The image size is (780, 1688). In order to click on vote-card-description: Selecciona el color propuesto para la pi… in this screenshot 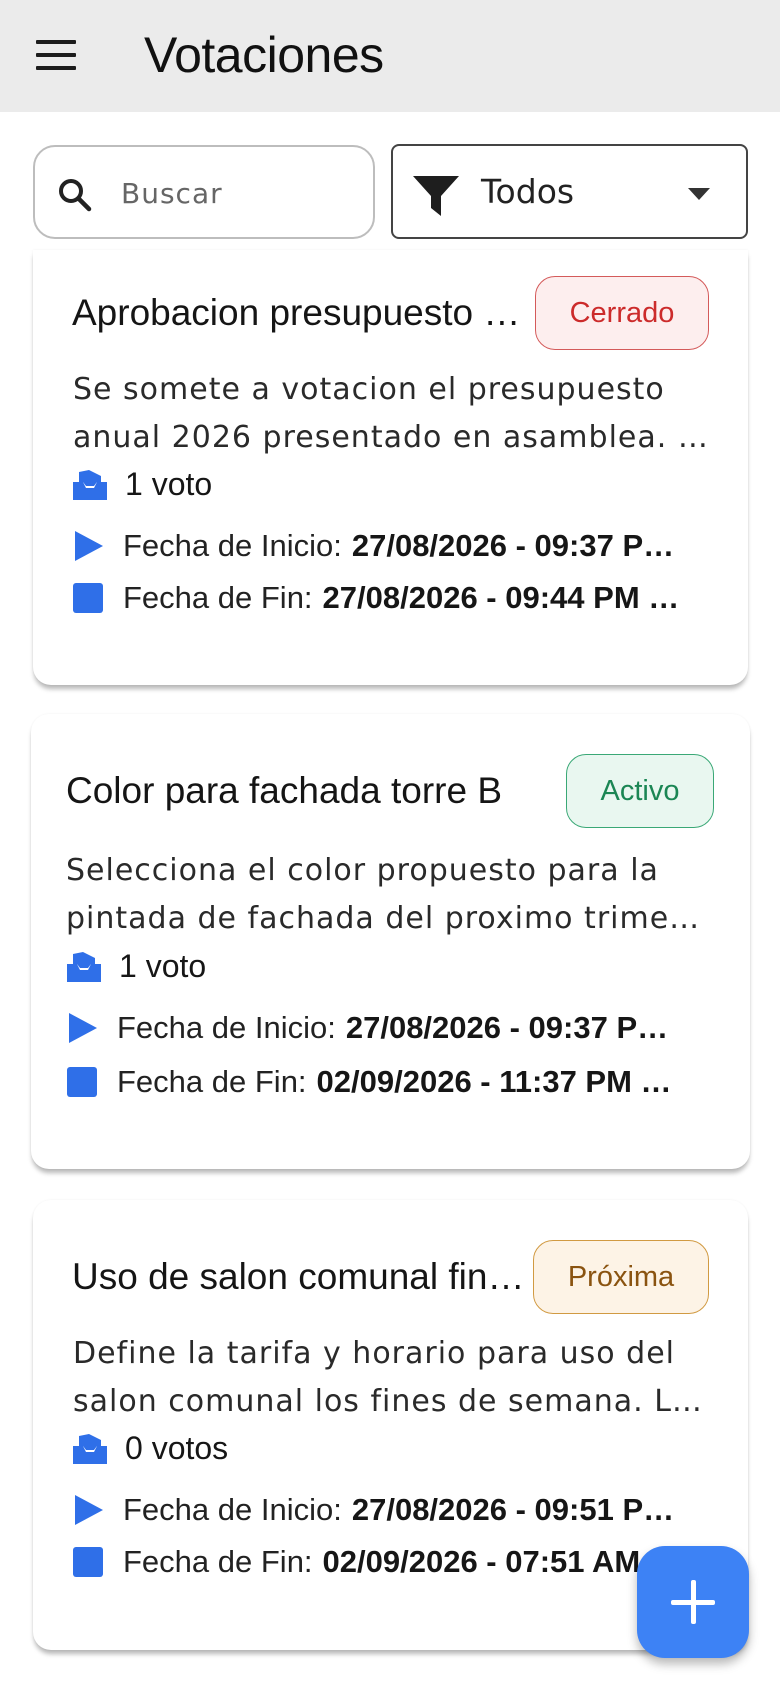, I will do `click(386, 895)`.